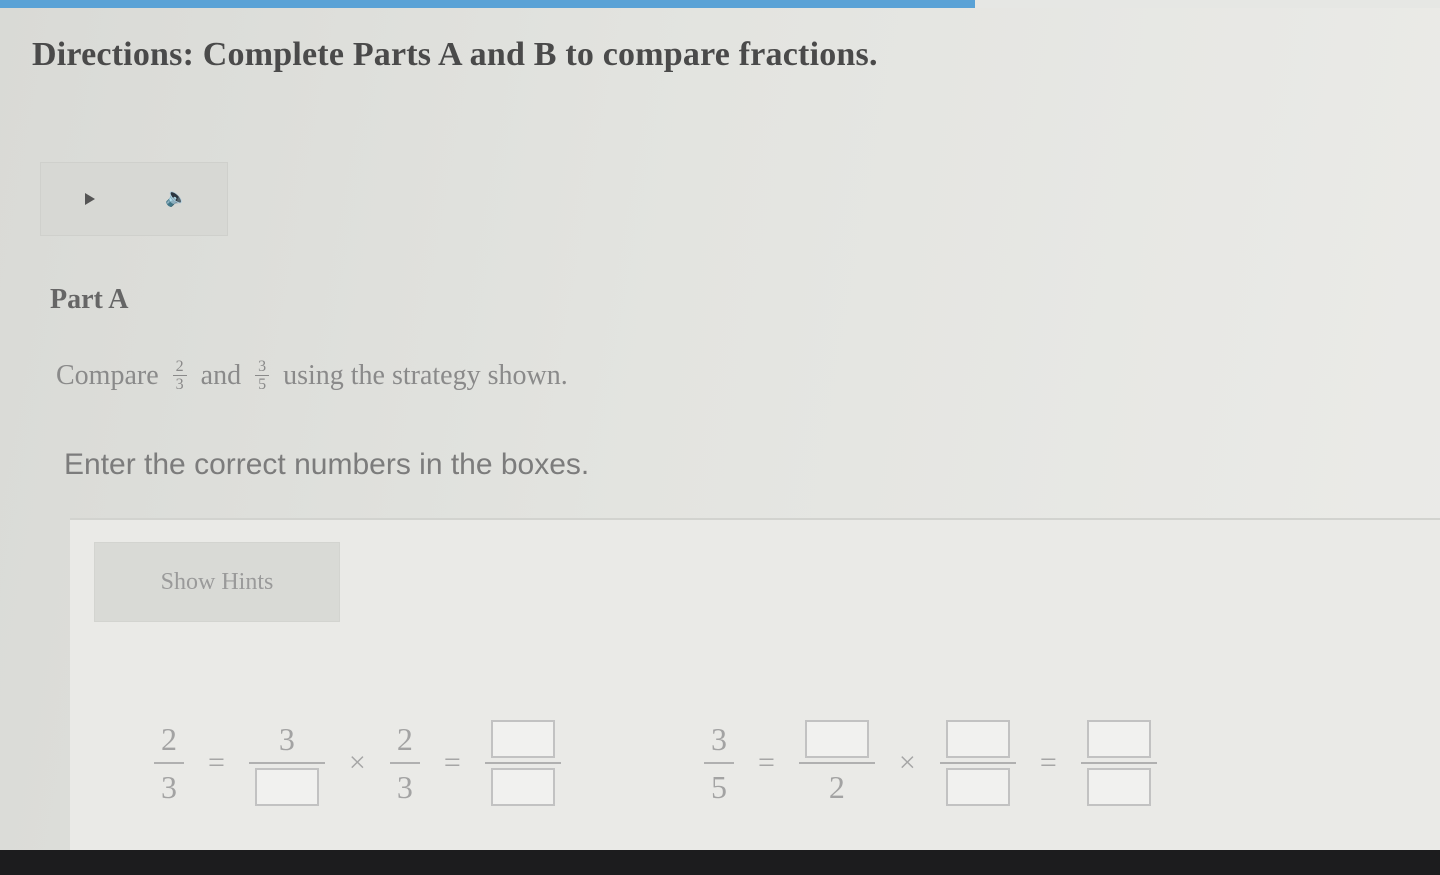 Image resolution: width=1440 pixels, height=875 pixels. What do you see at coordinates (262, 384) in the screenshot?
I see `prompt-fraction-2-denominator: 5` at bounding box center [262, 384].